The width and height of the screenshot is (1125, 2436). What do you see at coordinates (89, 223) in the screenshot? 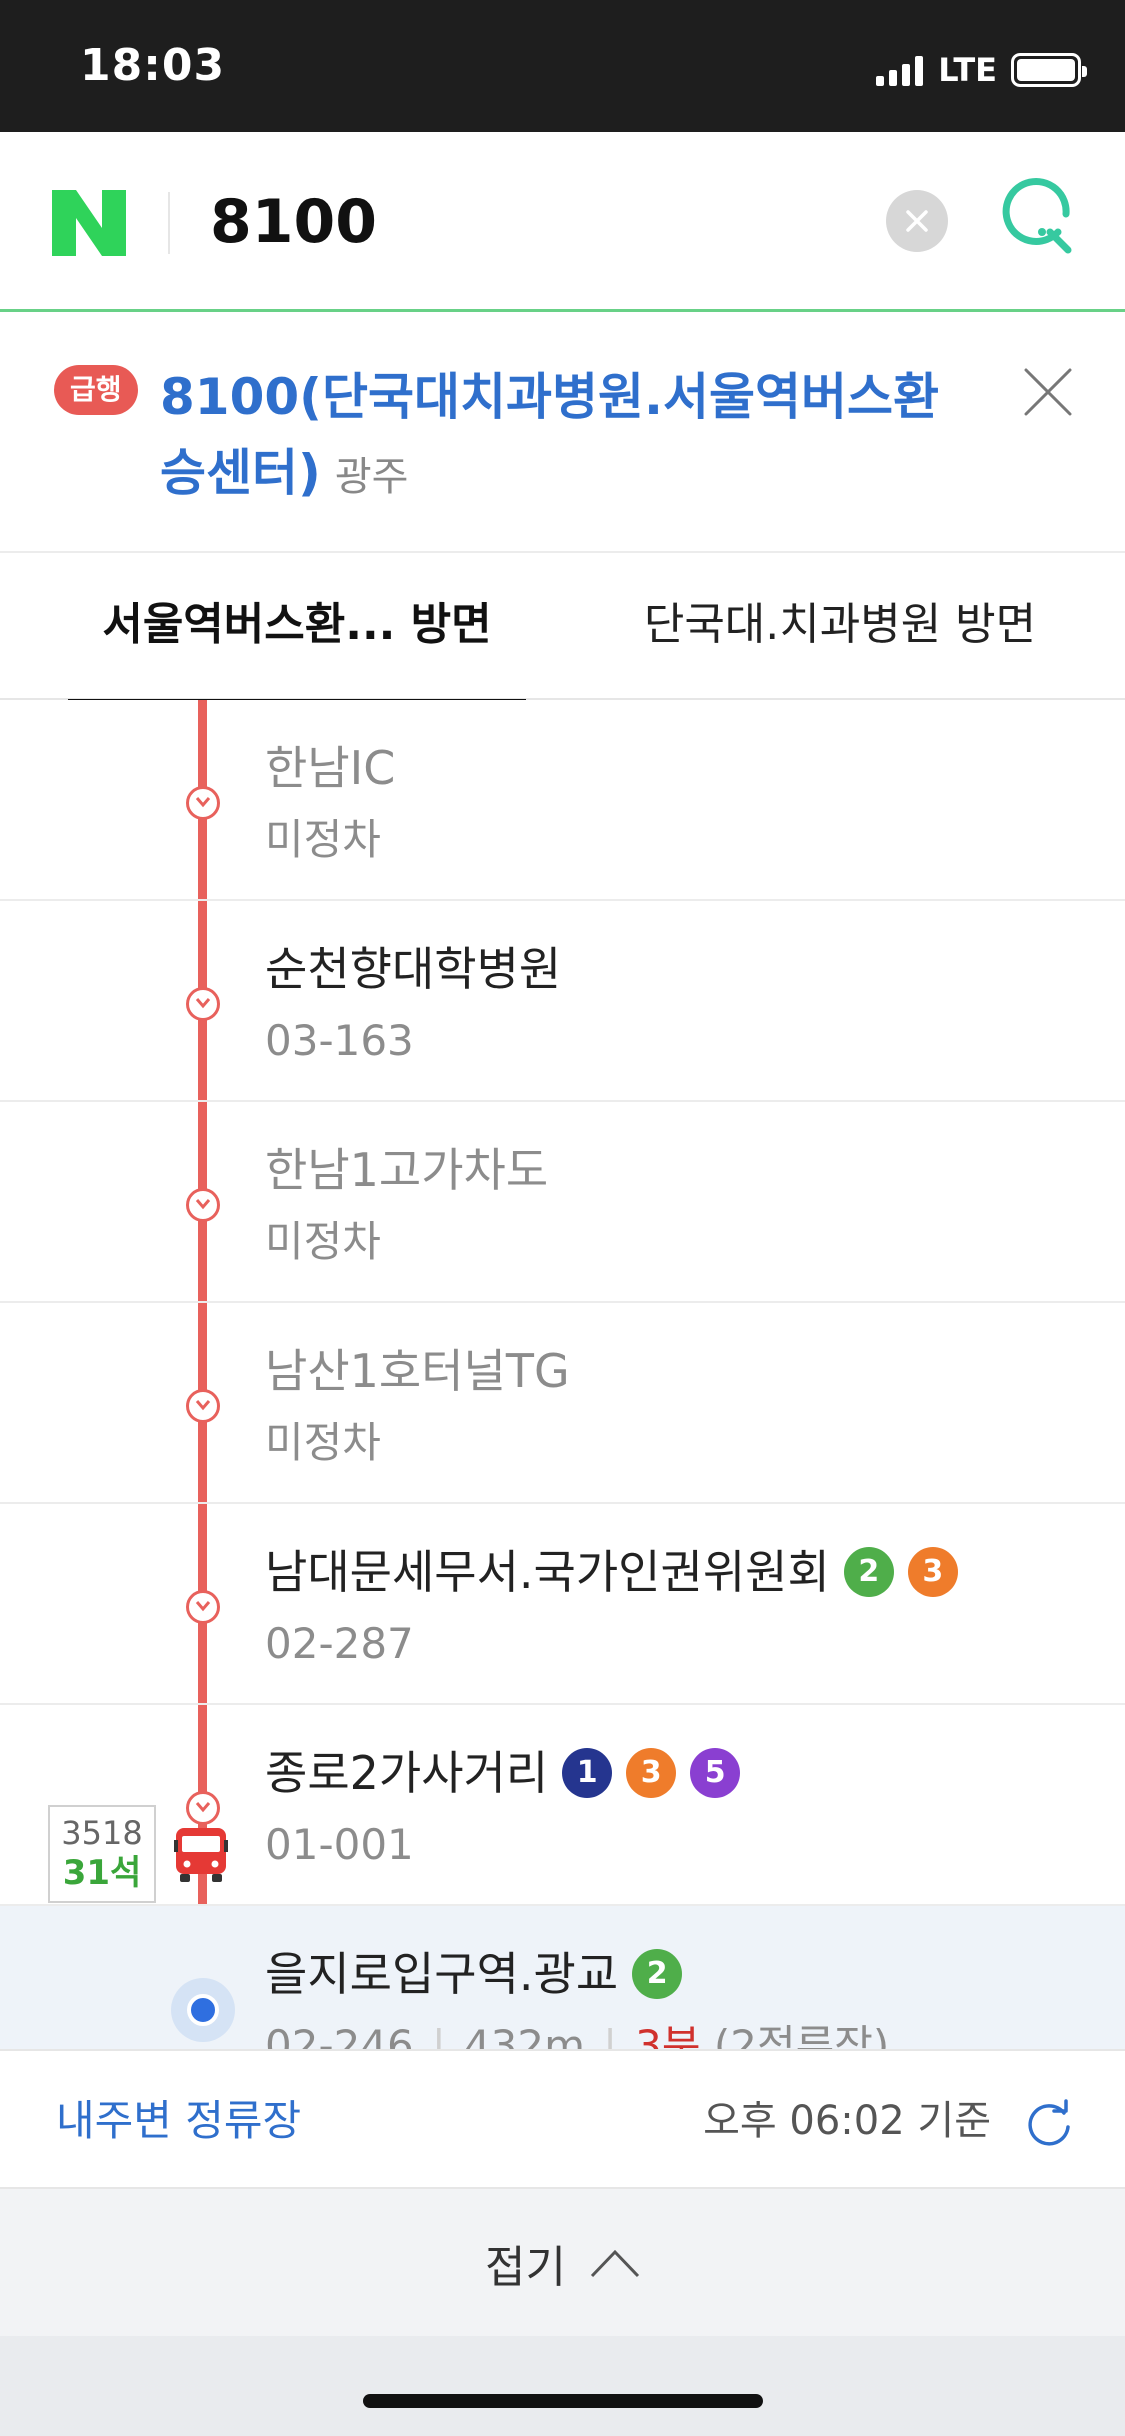
I see `naver-logo` at bounding box center [89, 223].